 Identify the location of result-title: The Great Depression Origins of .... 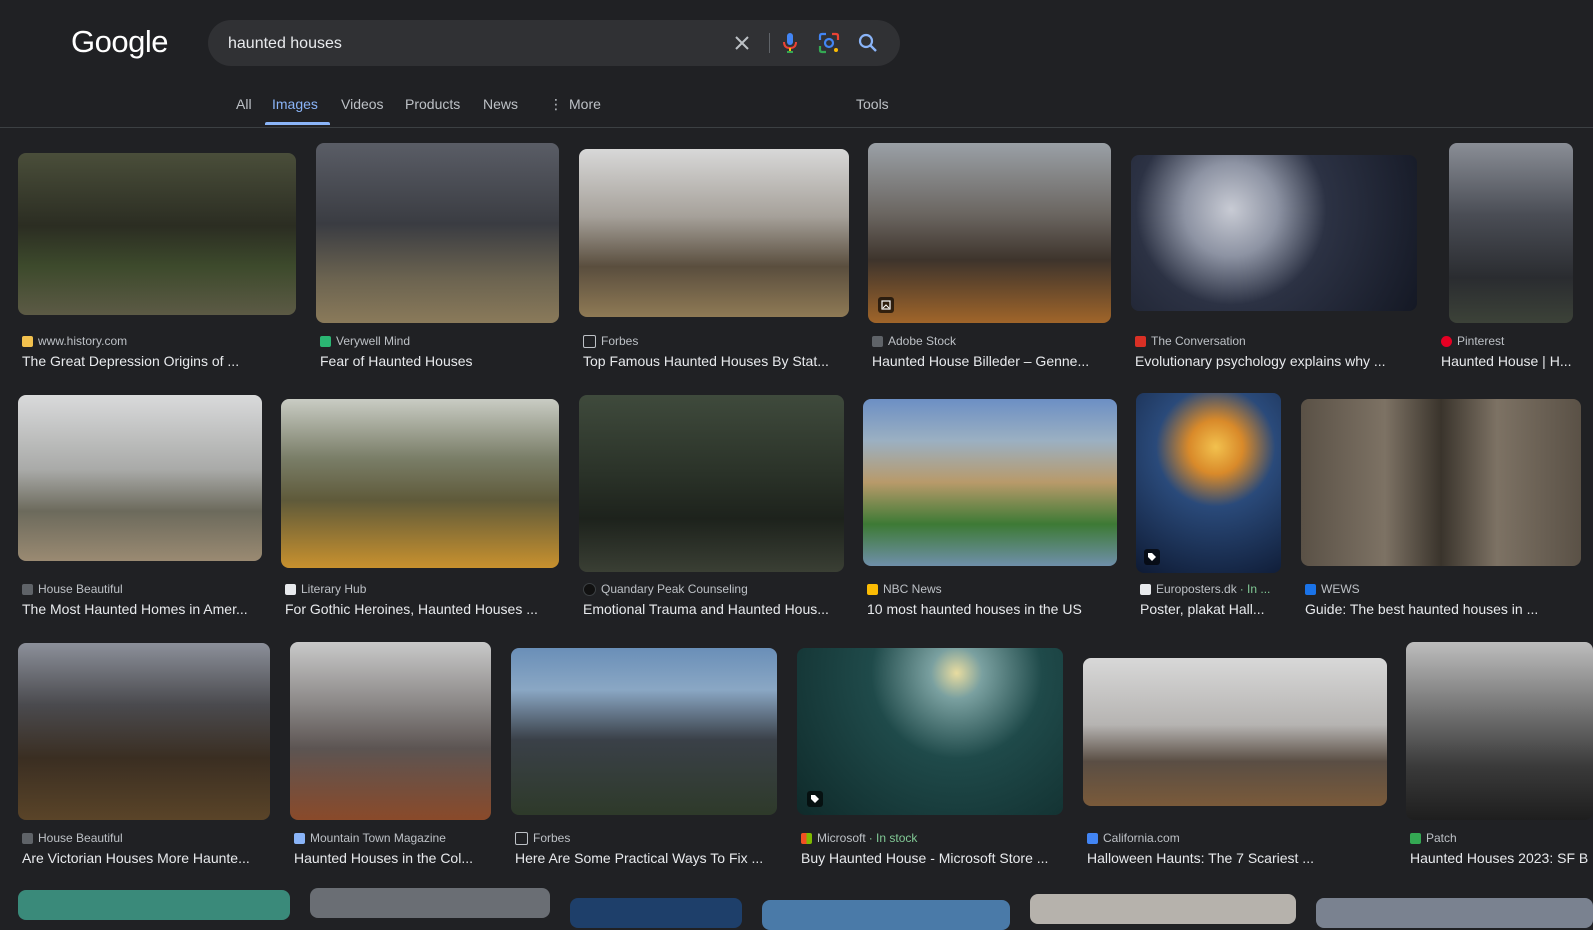
(131, 361).